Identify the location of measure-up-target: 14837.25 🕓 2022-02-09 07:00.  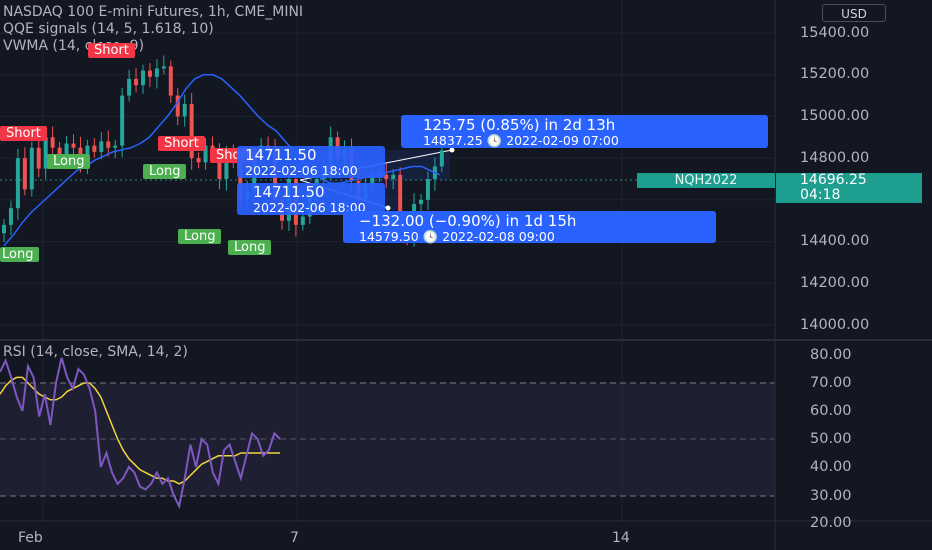
(521, 140).